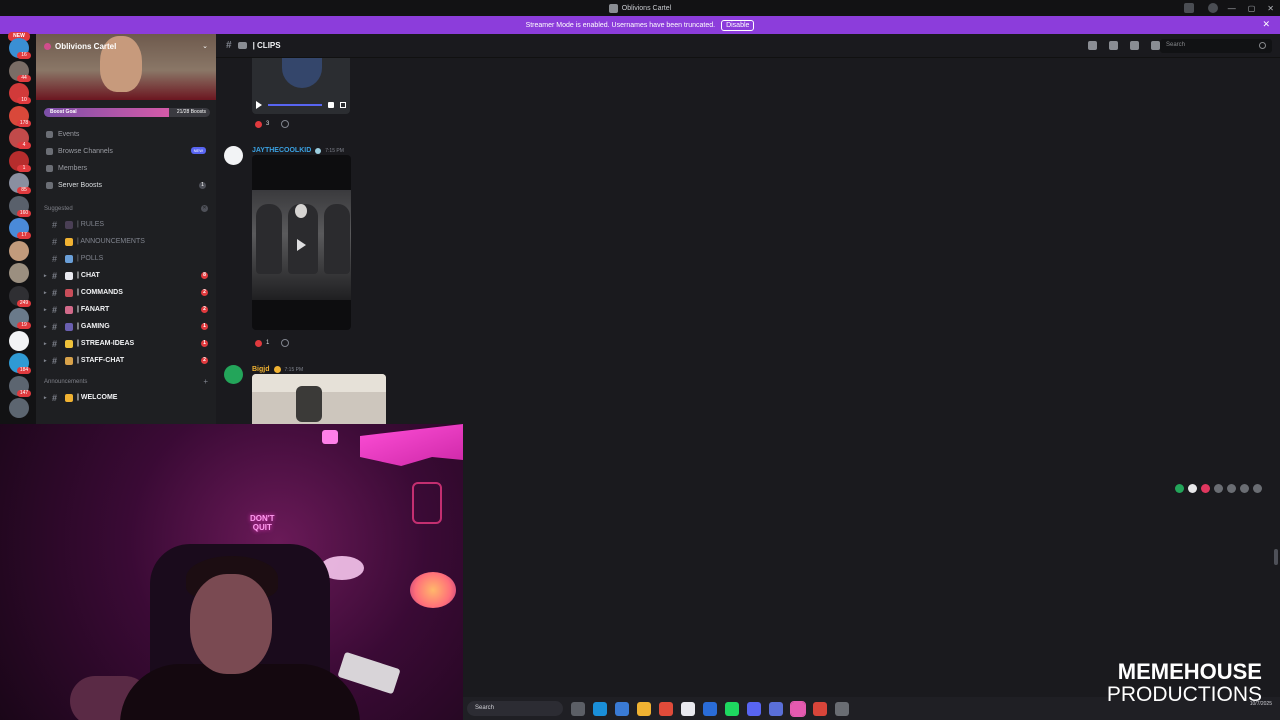  Describe the element at coordinates (126, 168) in the screenshot. I see `nav-members: Members` at that location.